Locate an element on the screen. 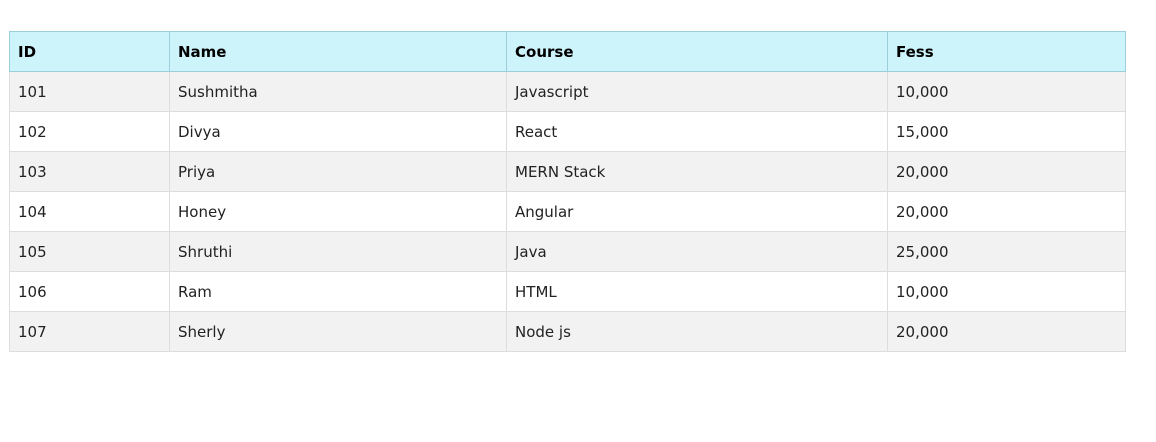 This screenshot has width=1156, height=442. cell-fees: 15,000 is located at coordinates (1006, 131).